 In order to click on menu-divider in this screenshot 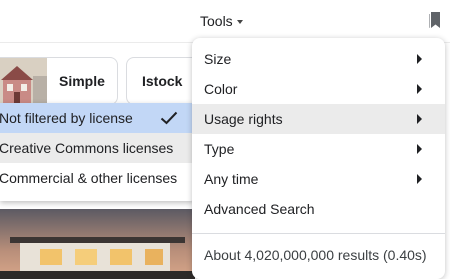, I will do `click(318, 233)`.